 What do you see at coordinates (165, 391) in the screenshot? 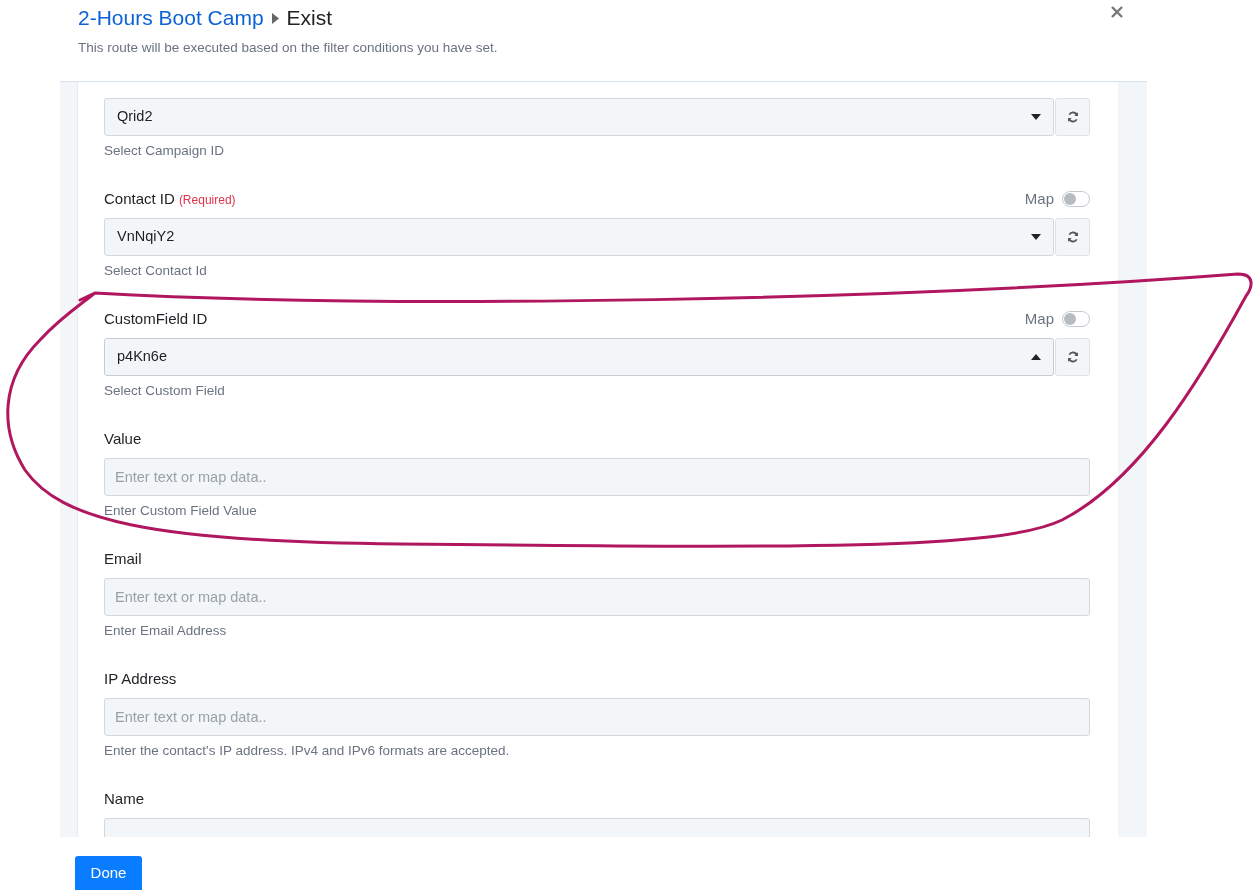
I see `help-text: Select Custom Field` at bounding box center [165, 391].